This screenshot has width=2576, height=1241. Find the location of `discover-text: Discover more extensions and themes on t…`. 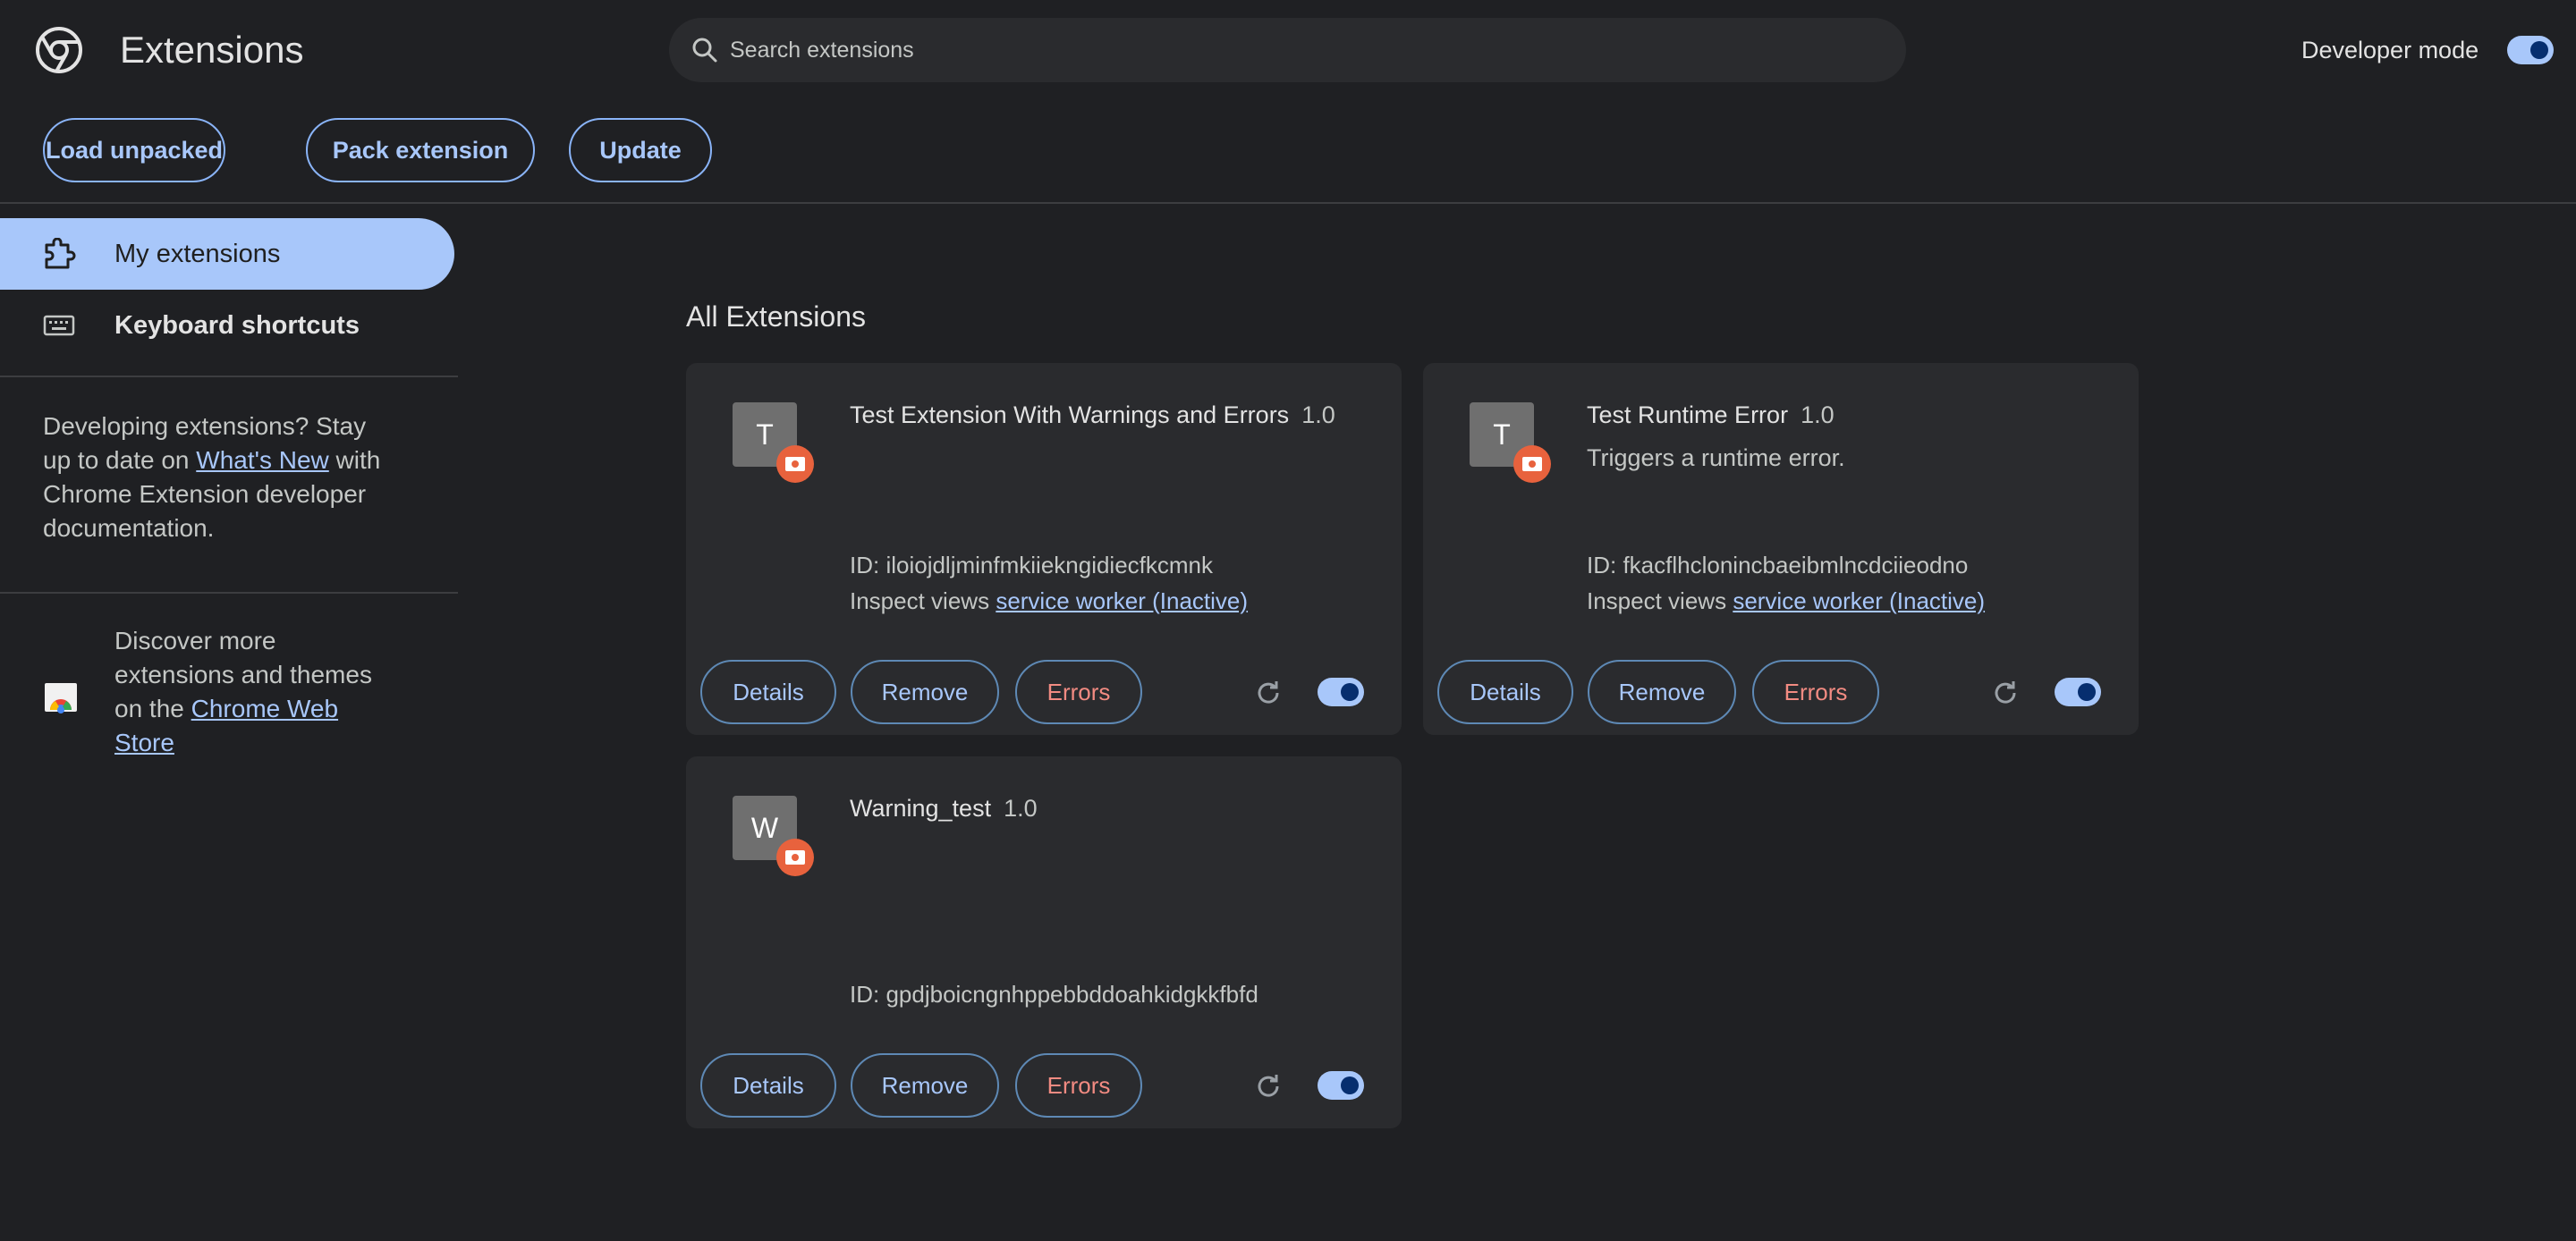

discover-text: Discover more extensions and themes on t… is located at coordinates (243, 692).